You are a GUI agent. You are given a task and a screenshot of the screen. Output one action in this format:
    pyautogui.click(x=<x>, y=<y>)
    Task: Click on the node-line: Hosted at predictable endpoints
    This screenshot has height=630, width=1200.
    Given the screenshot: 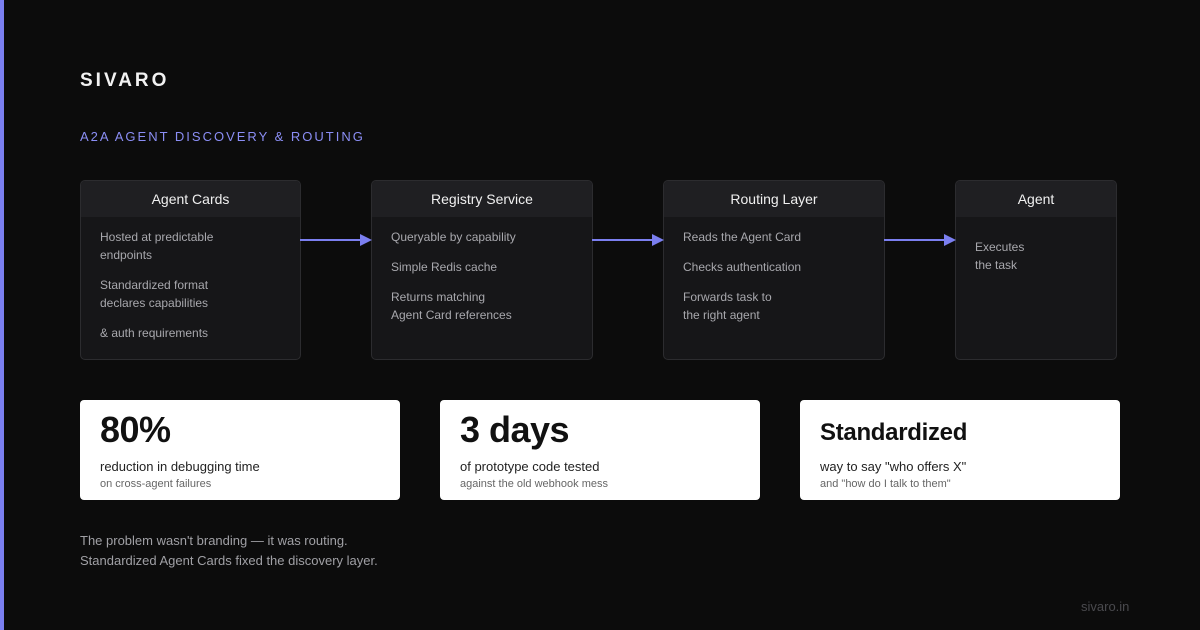 What is the action you would take?
    pyautogui.click(x=157, y=246)
    